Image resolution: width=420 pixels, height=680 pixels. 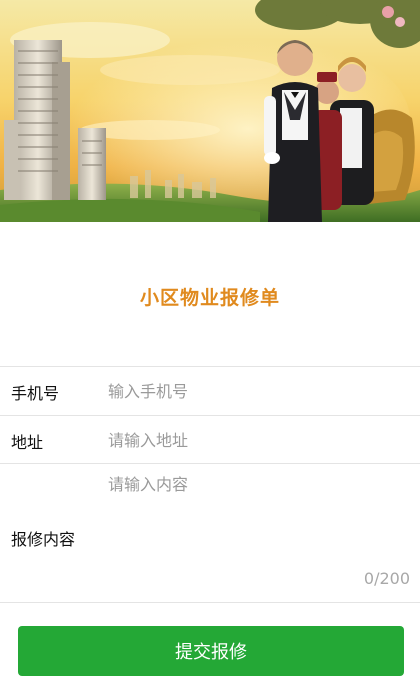 What do you see at coordinates (35, 393) in the screenshot?
I see `phone-label: 手机号` at bounding box center [35, 393].